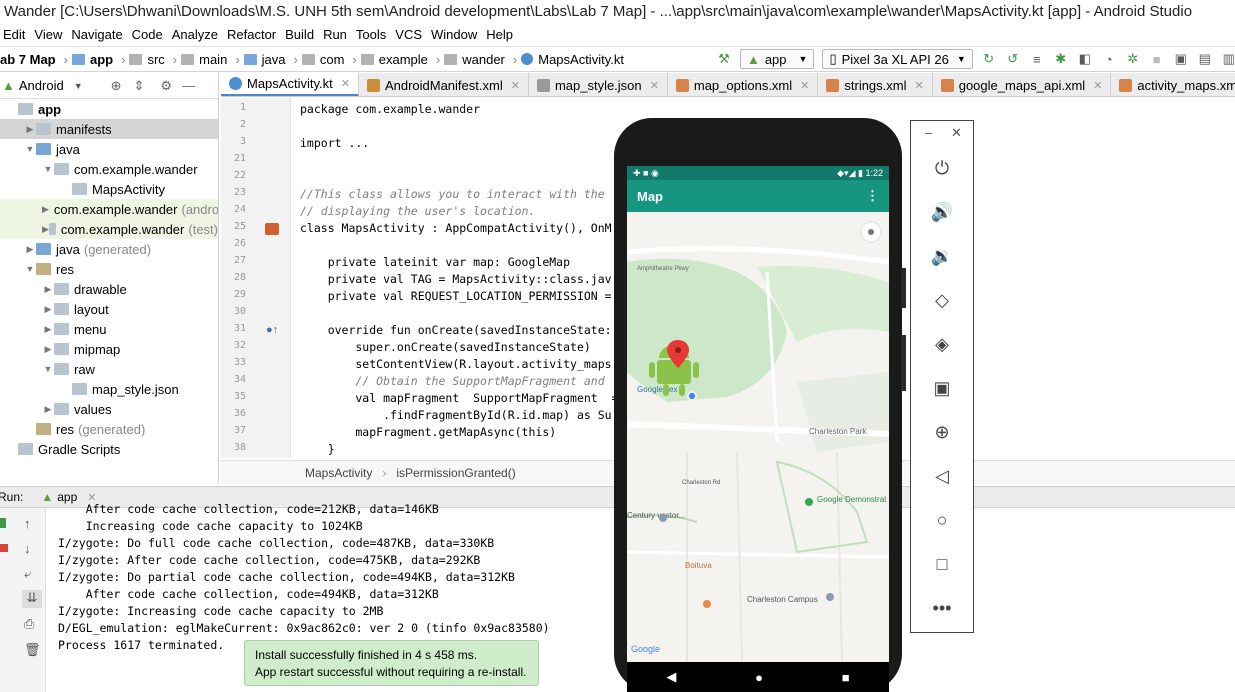 The image size is (1235, 692). What do you see at coordinates (98, 34) in the screenshot?
I see `menu-navigate: Navigate` at bounding box center [98, 34].